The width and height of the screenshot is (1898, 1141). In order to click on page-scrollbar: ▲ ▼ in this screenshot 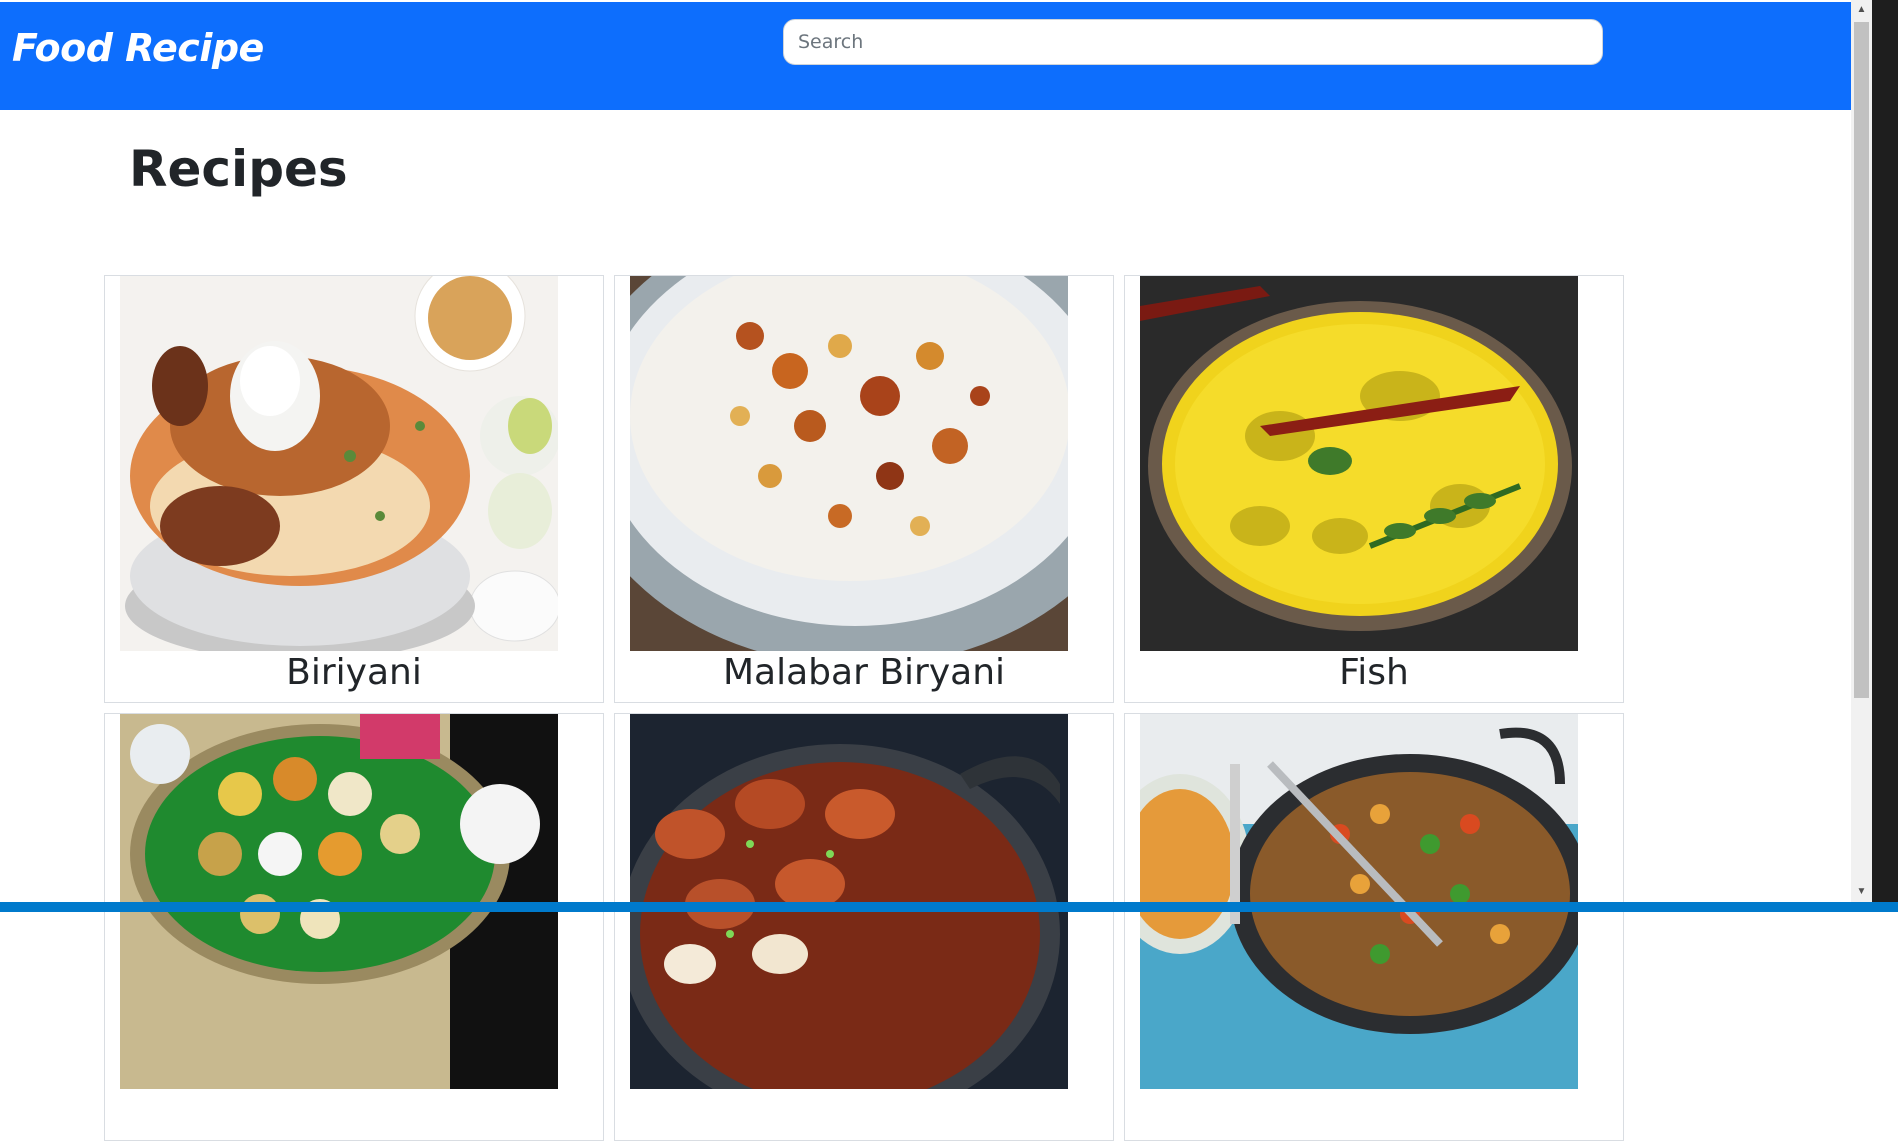, I will do `click(1861, 451)`.